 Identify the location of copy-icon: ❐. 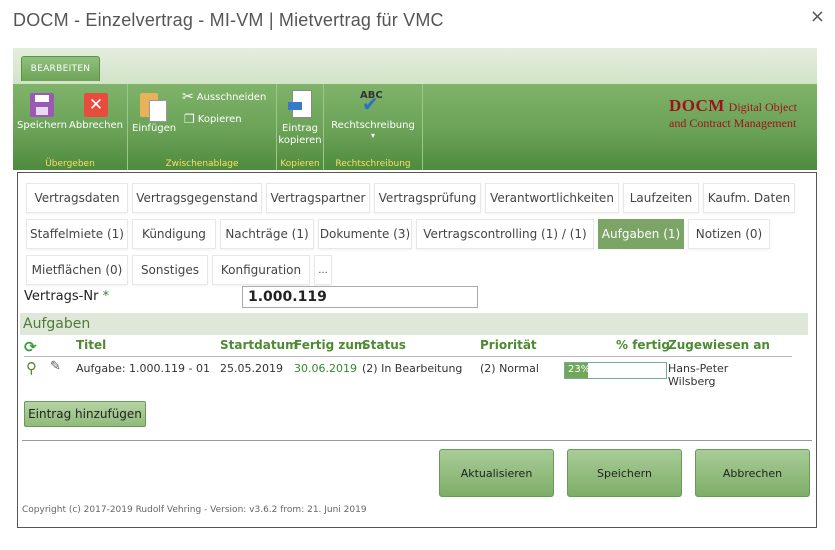
(189, 119).